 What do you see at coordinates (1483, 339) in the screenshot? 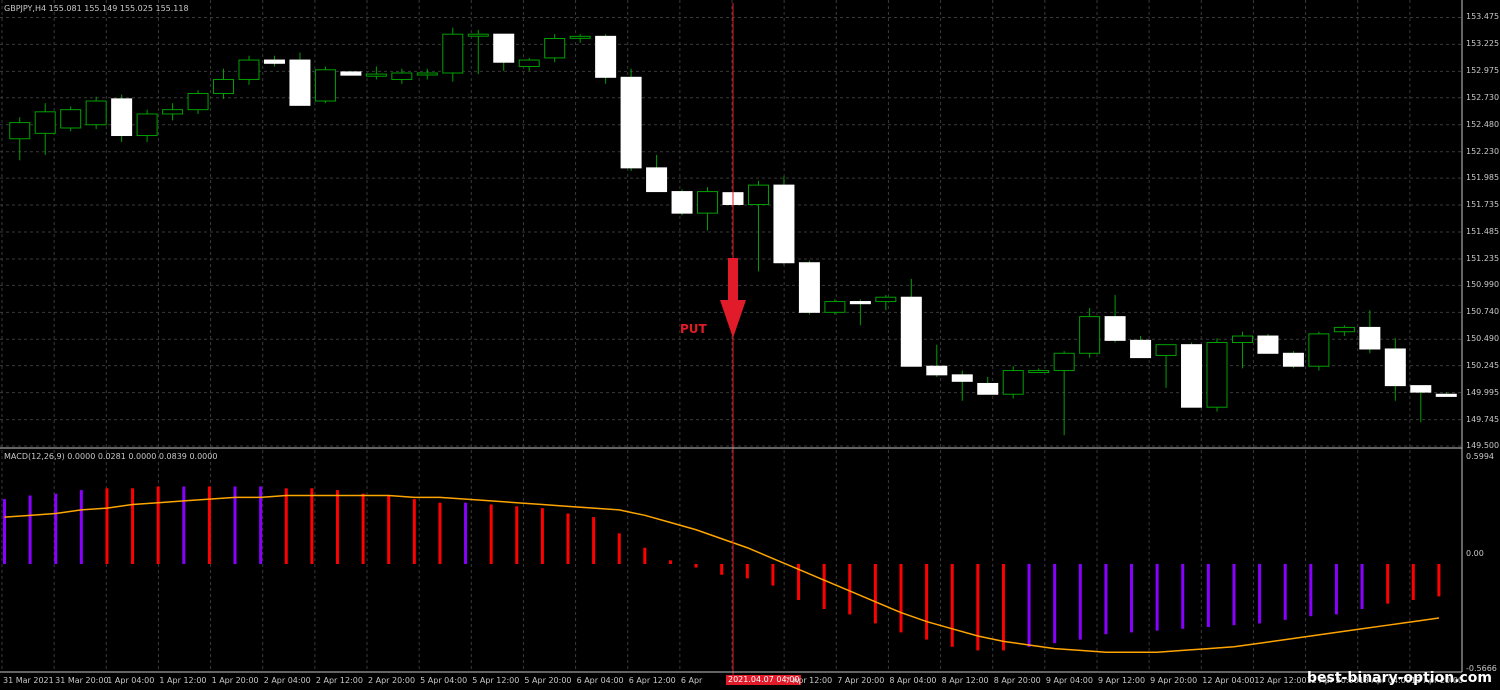
I see `price-tick-label: 150.490` at bounding box center [1483, 339].